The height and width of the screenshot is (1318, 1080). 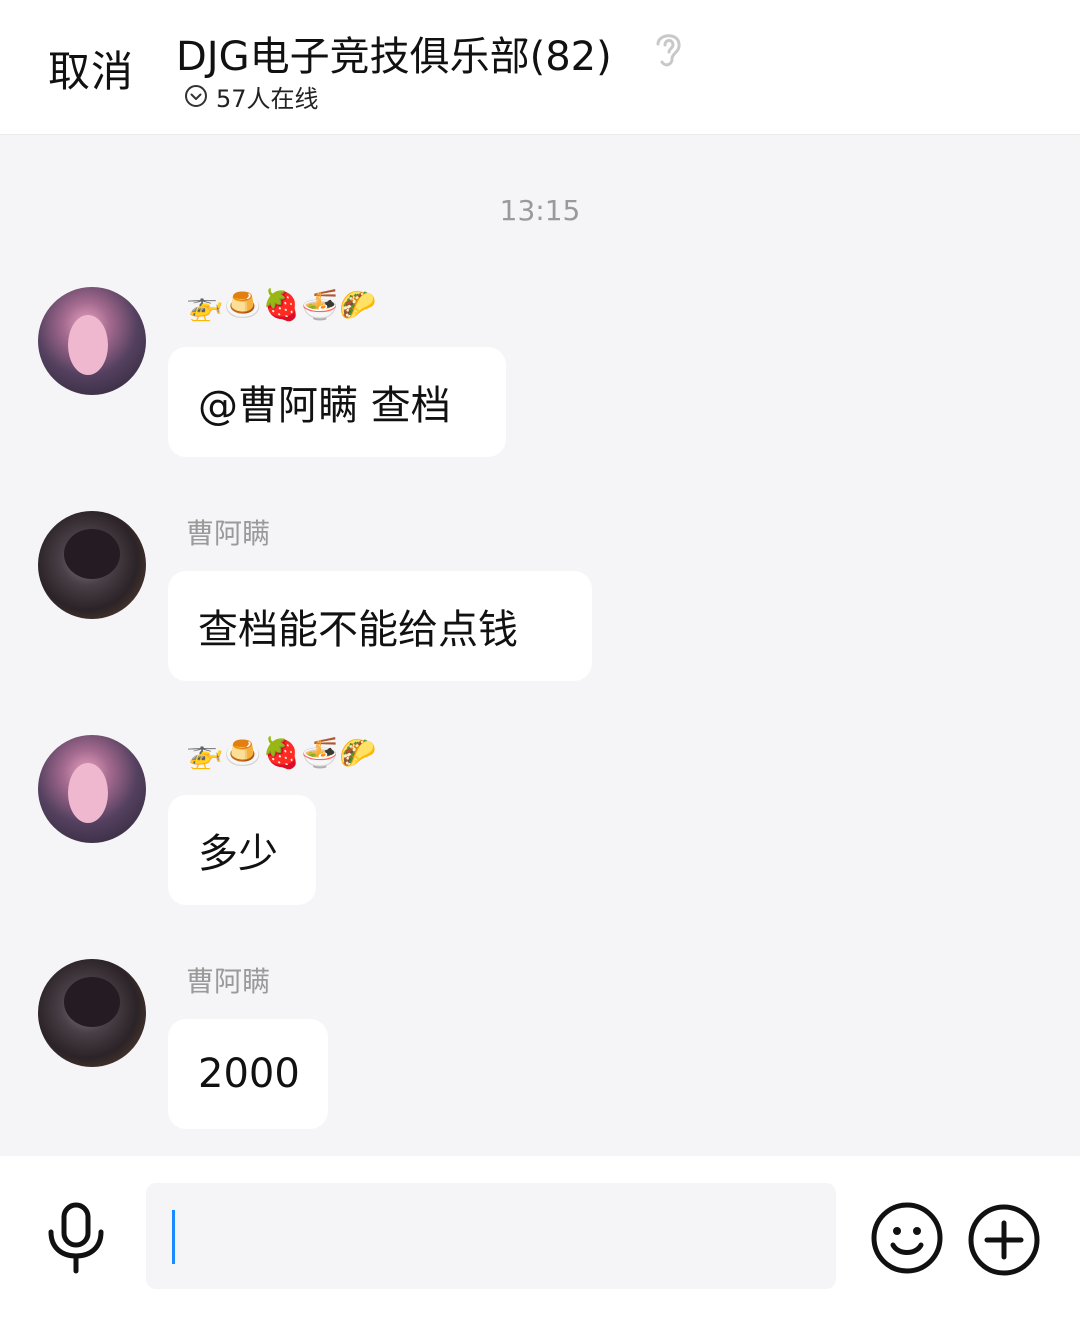 What do you see at coordinates (91, 68) in the screenshot?
I see `cancel-button: 取消` at bounding box center [91, 68].